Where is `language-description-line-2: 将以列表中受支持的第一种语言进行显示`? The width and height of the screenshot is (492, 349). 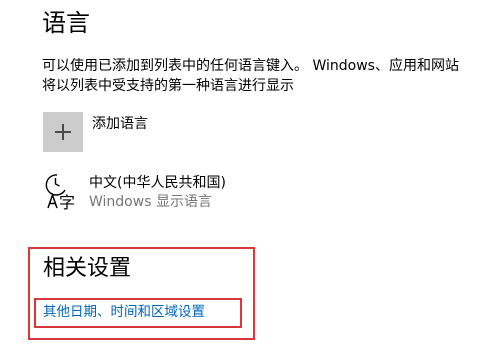
language-description-line-2: 将以列表中受支持的第一种语言进行显示 is located at coordinates (168, 86).